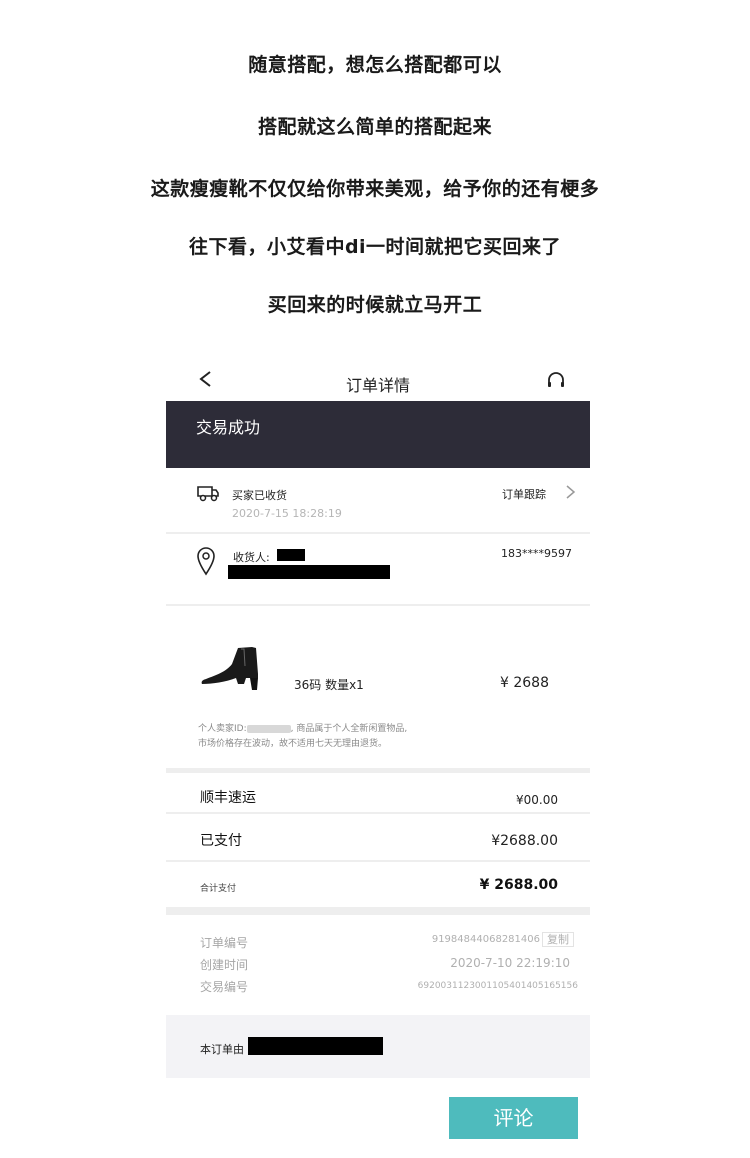 This screenshot has width=750, height=1158. Describe the element at coordinates (570, 492) in the screenshot. I see `chevron-right-icon` at that location.